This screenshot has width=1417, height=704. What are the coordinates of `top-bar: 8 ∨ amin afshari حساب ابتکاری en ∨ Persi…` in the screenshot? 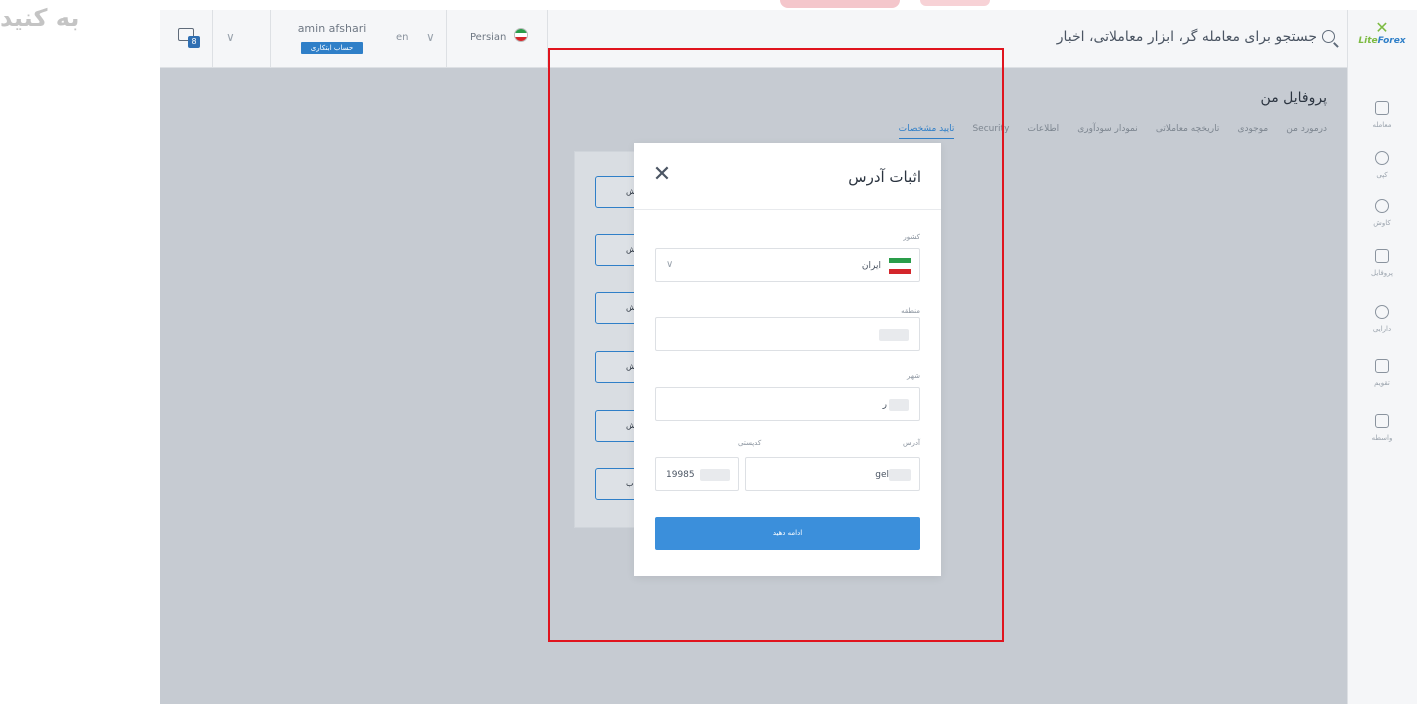 It's located at (788, 39).